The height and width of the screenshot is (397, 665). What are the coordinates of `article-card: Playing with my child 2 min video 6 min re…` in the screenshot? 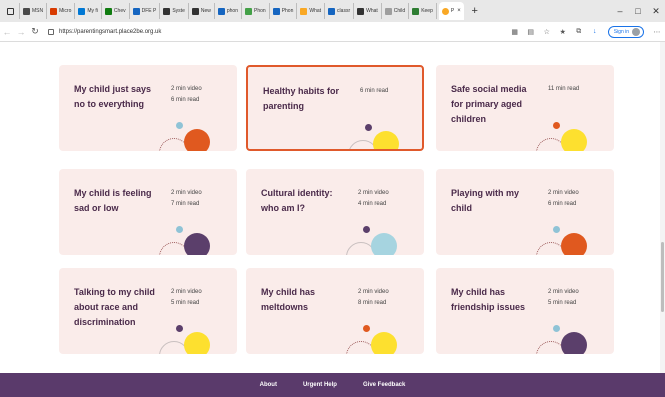 It's located at (525, 212).